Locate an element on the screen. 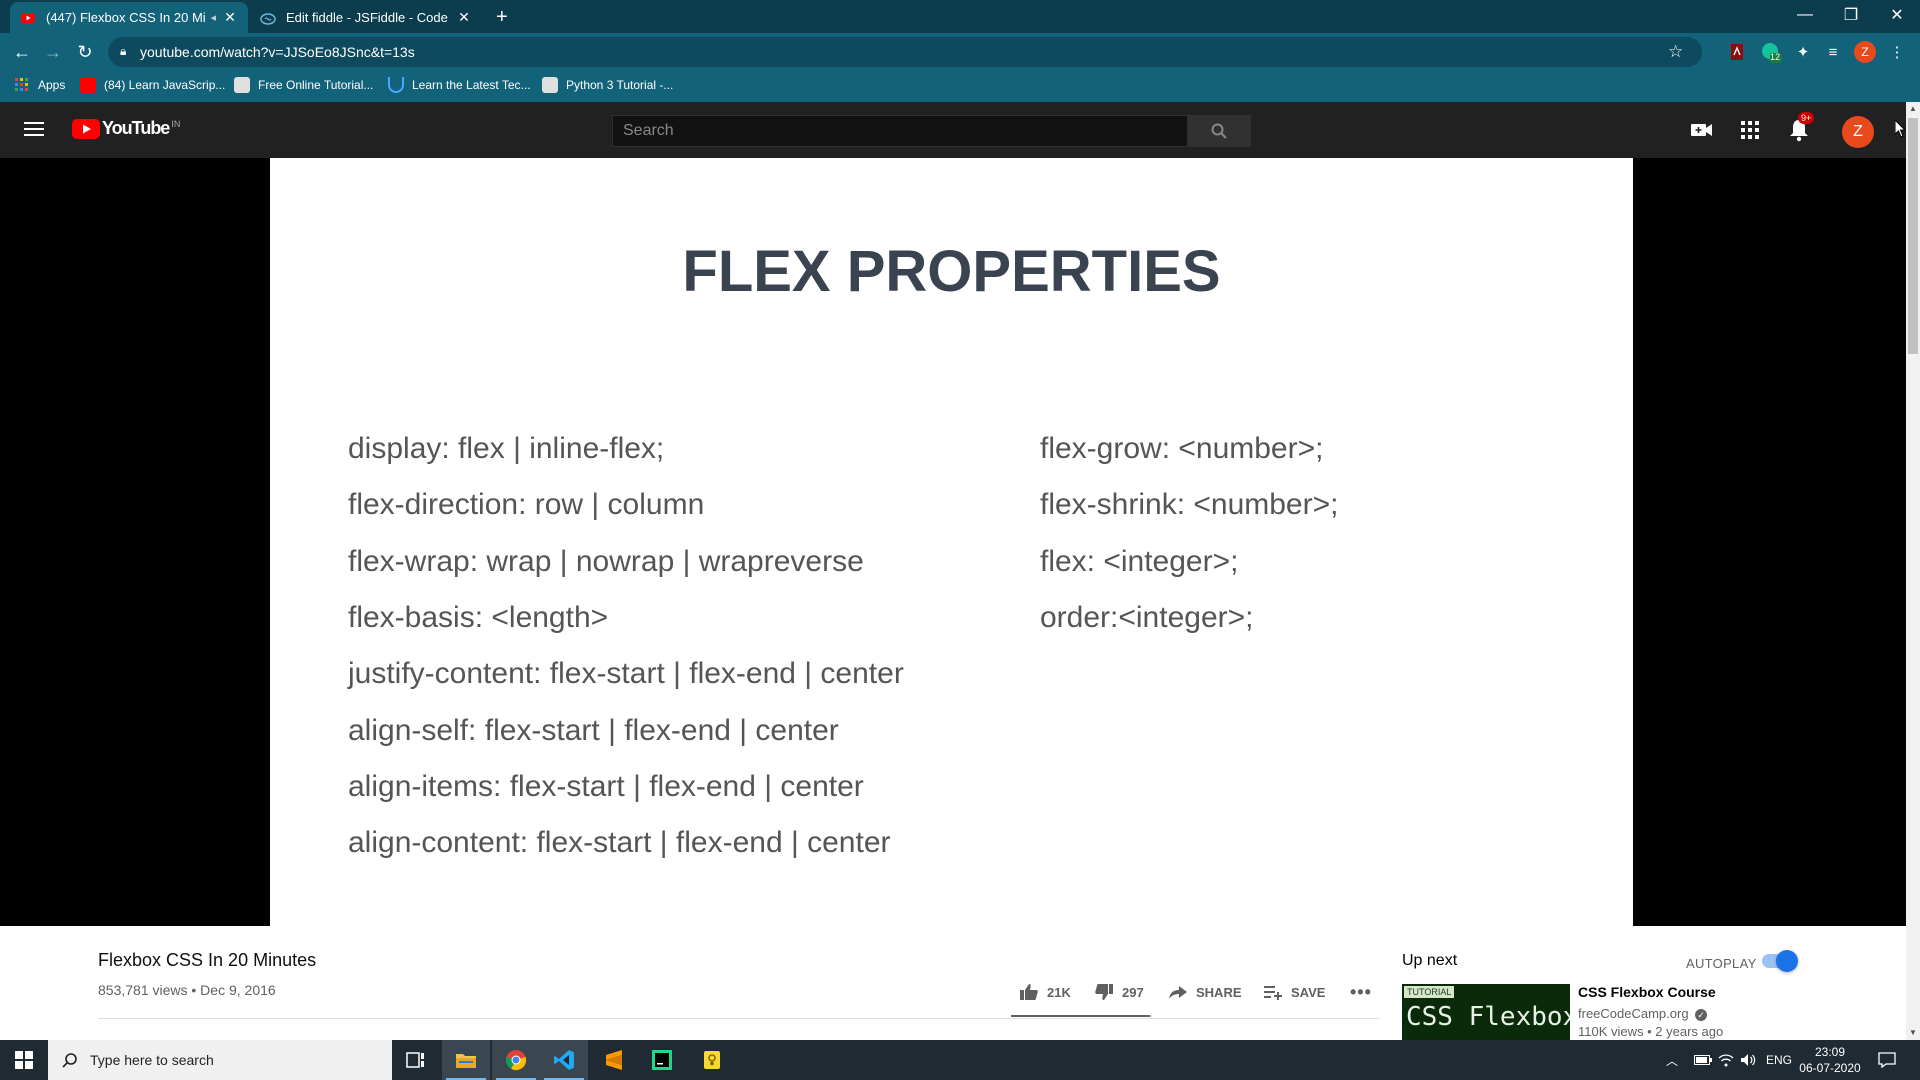 The height and width of the screenshot is (1080, 1920). bookmark-star-icon: ☆ is located at coordinates (1675, 52).